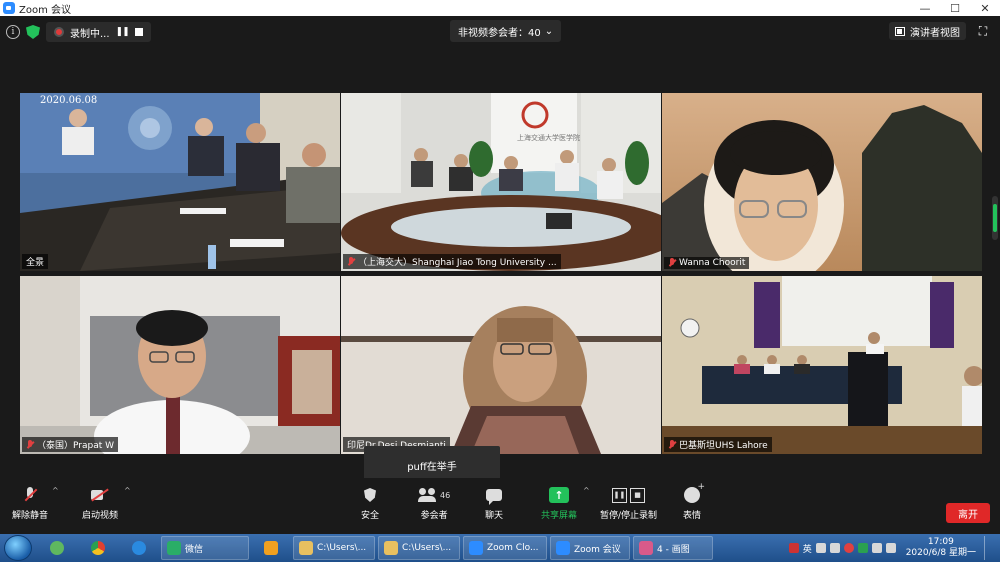 The width and height of the screenshot is (1000, 562). Describe the element at coordinates (807, 548) in the screenshot. I see `ime-language: 英` at that location.